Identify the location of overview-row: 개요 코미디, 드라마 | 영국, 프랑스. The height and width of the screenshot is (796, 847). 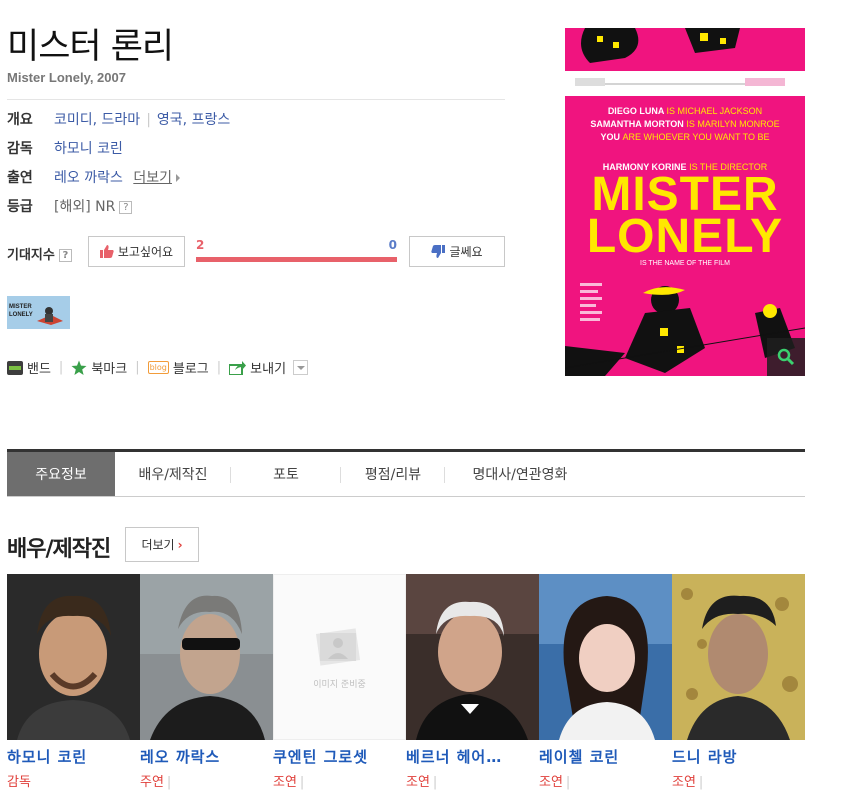
(118, 119).